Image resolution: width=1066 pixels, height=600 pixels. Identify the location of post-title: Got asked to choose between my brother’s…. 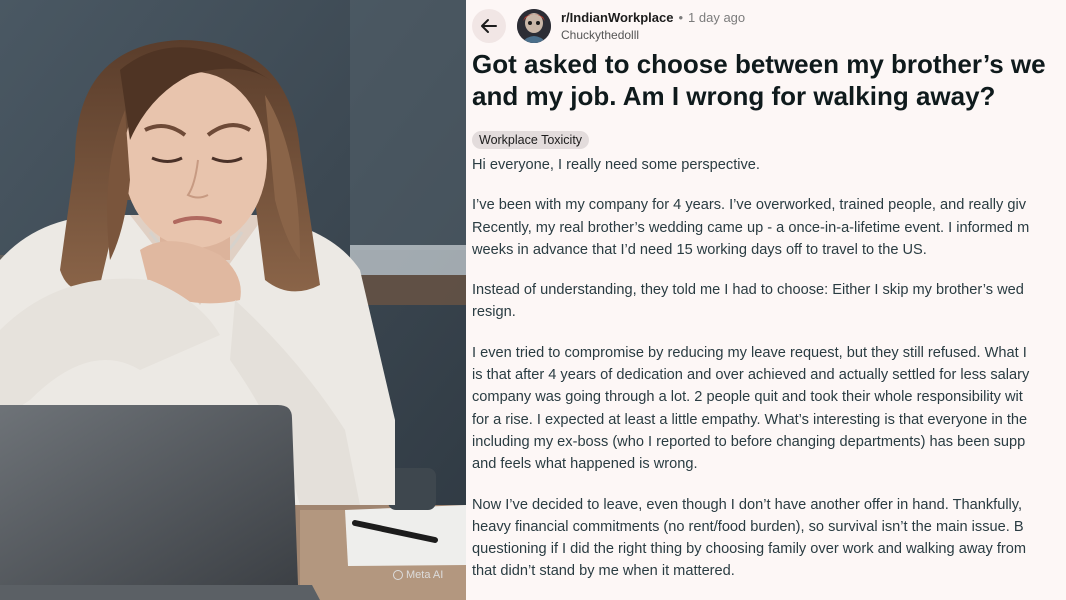
(769, 80).